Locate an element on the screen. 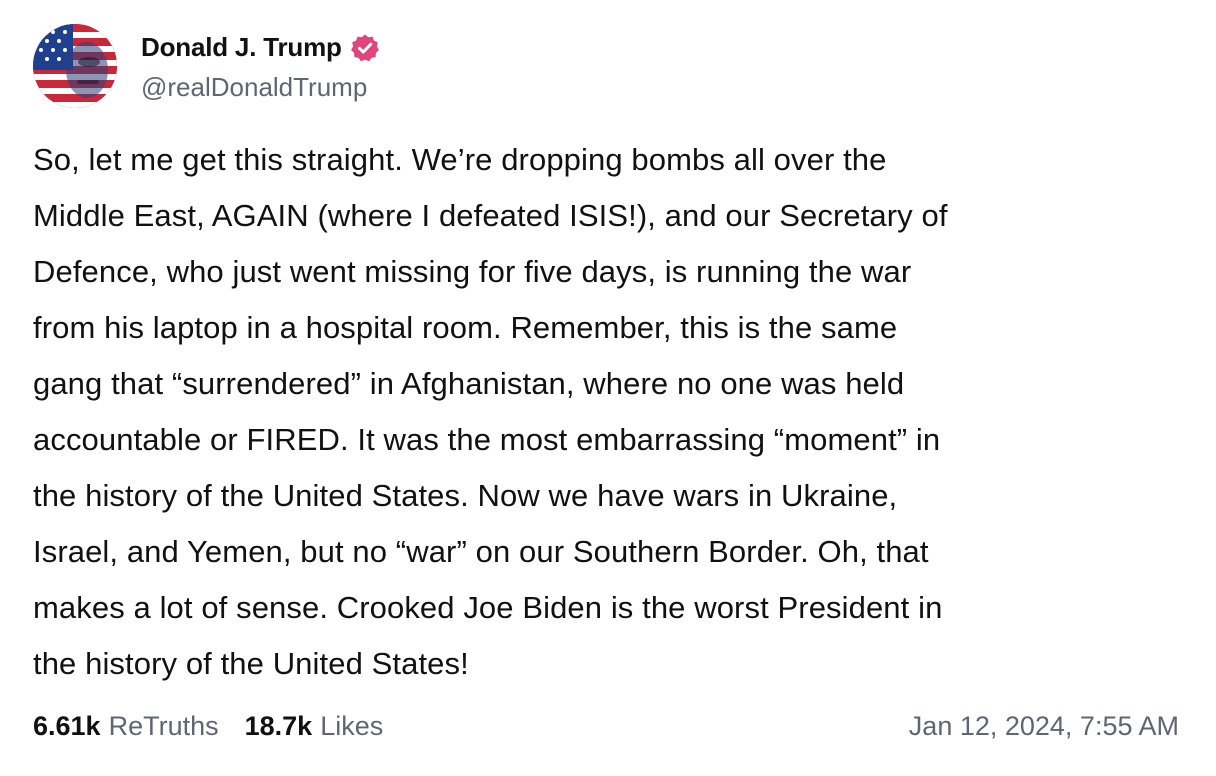  retruths-label: ReTruths is located at coordinates (163, 725).